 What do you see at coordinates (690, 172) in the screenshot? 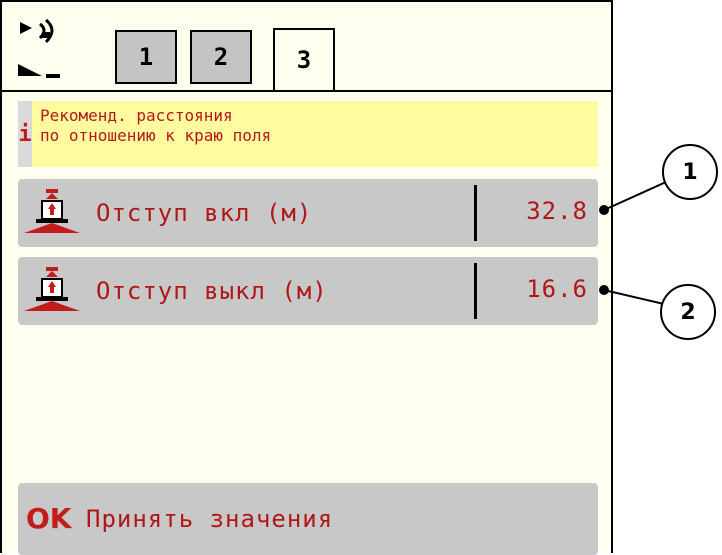
I see `callout-1: 1` at bounding box center [690, 172].